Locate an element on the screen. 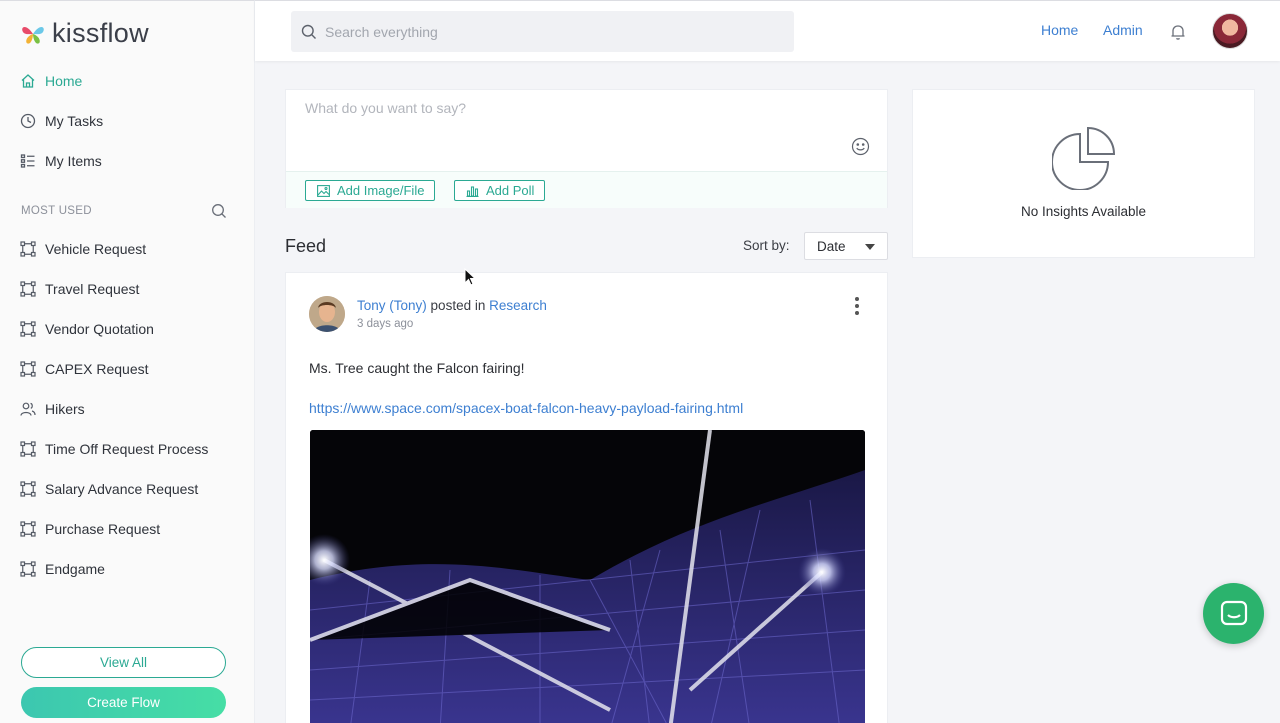 The image size is (1280, 723). view-all-button: View All is located at coordinates (123, 662).